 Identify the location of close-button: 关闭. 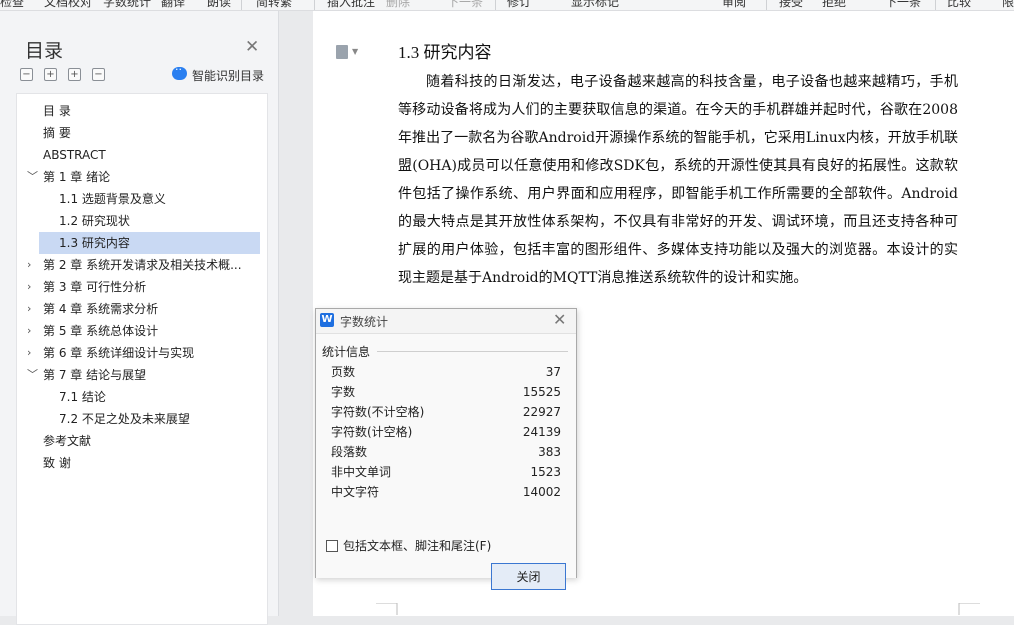
(528, 576).